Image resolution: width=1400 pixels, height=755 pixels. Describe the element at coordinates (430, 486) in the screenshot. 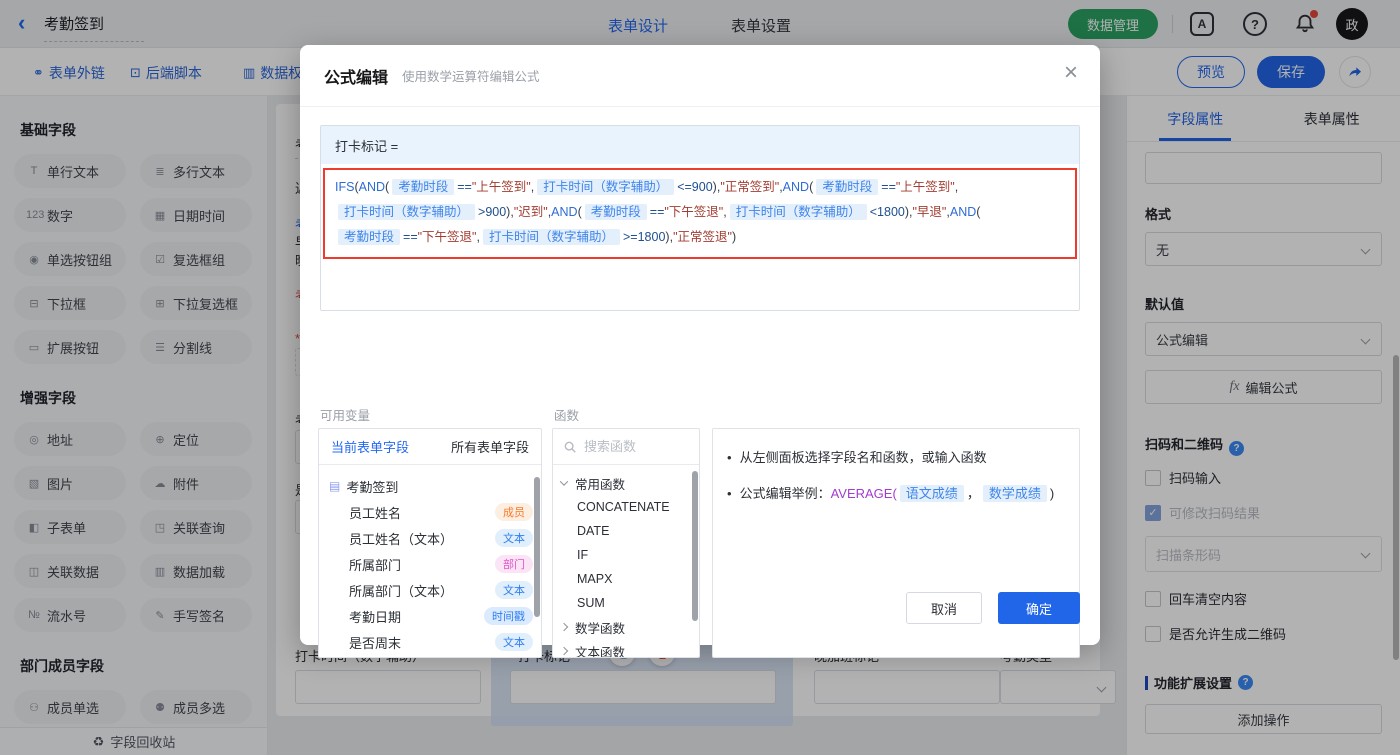

I see `variable-root-row: ▤ 考勤签到` at that location.